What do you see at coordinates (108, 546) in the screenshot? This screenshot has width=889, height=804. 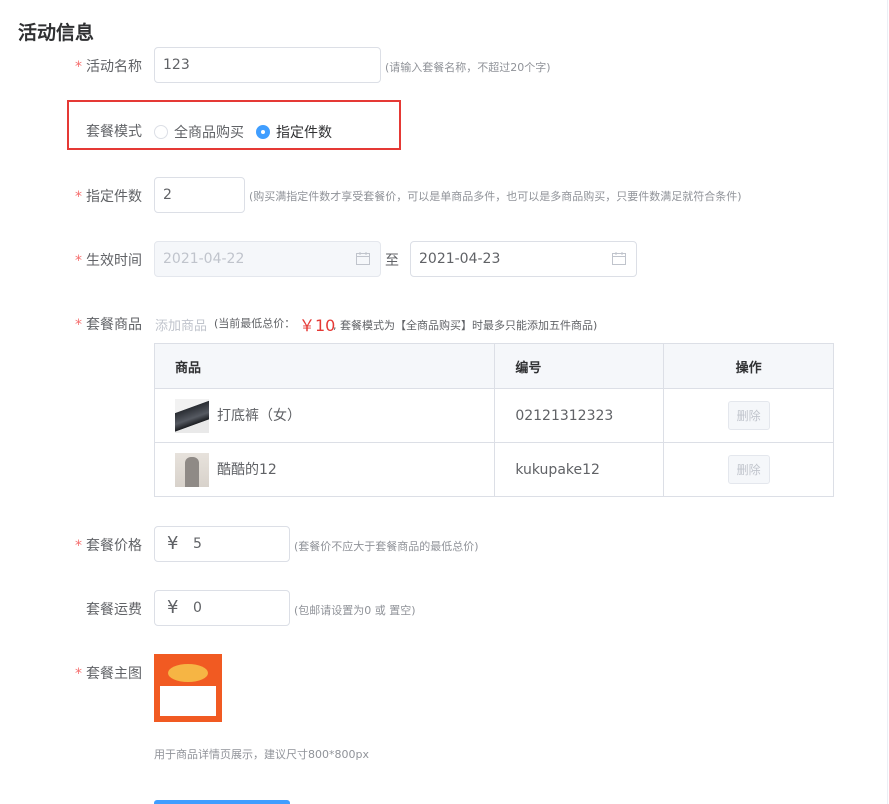 I see `price-label: * 套餐价格` at bounding box center [108, 546].